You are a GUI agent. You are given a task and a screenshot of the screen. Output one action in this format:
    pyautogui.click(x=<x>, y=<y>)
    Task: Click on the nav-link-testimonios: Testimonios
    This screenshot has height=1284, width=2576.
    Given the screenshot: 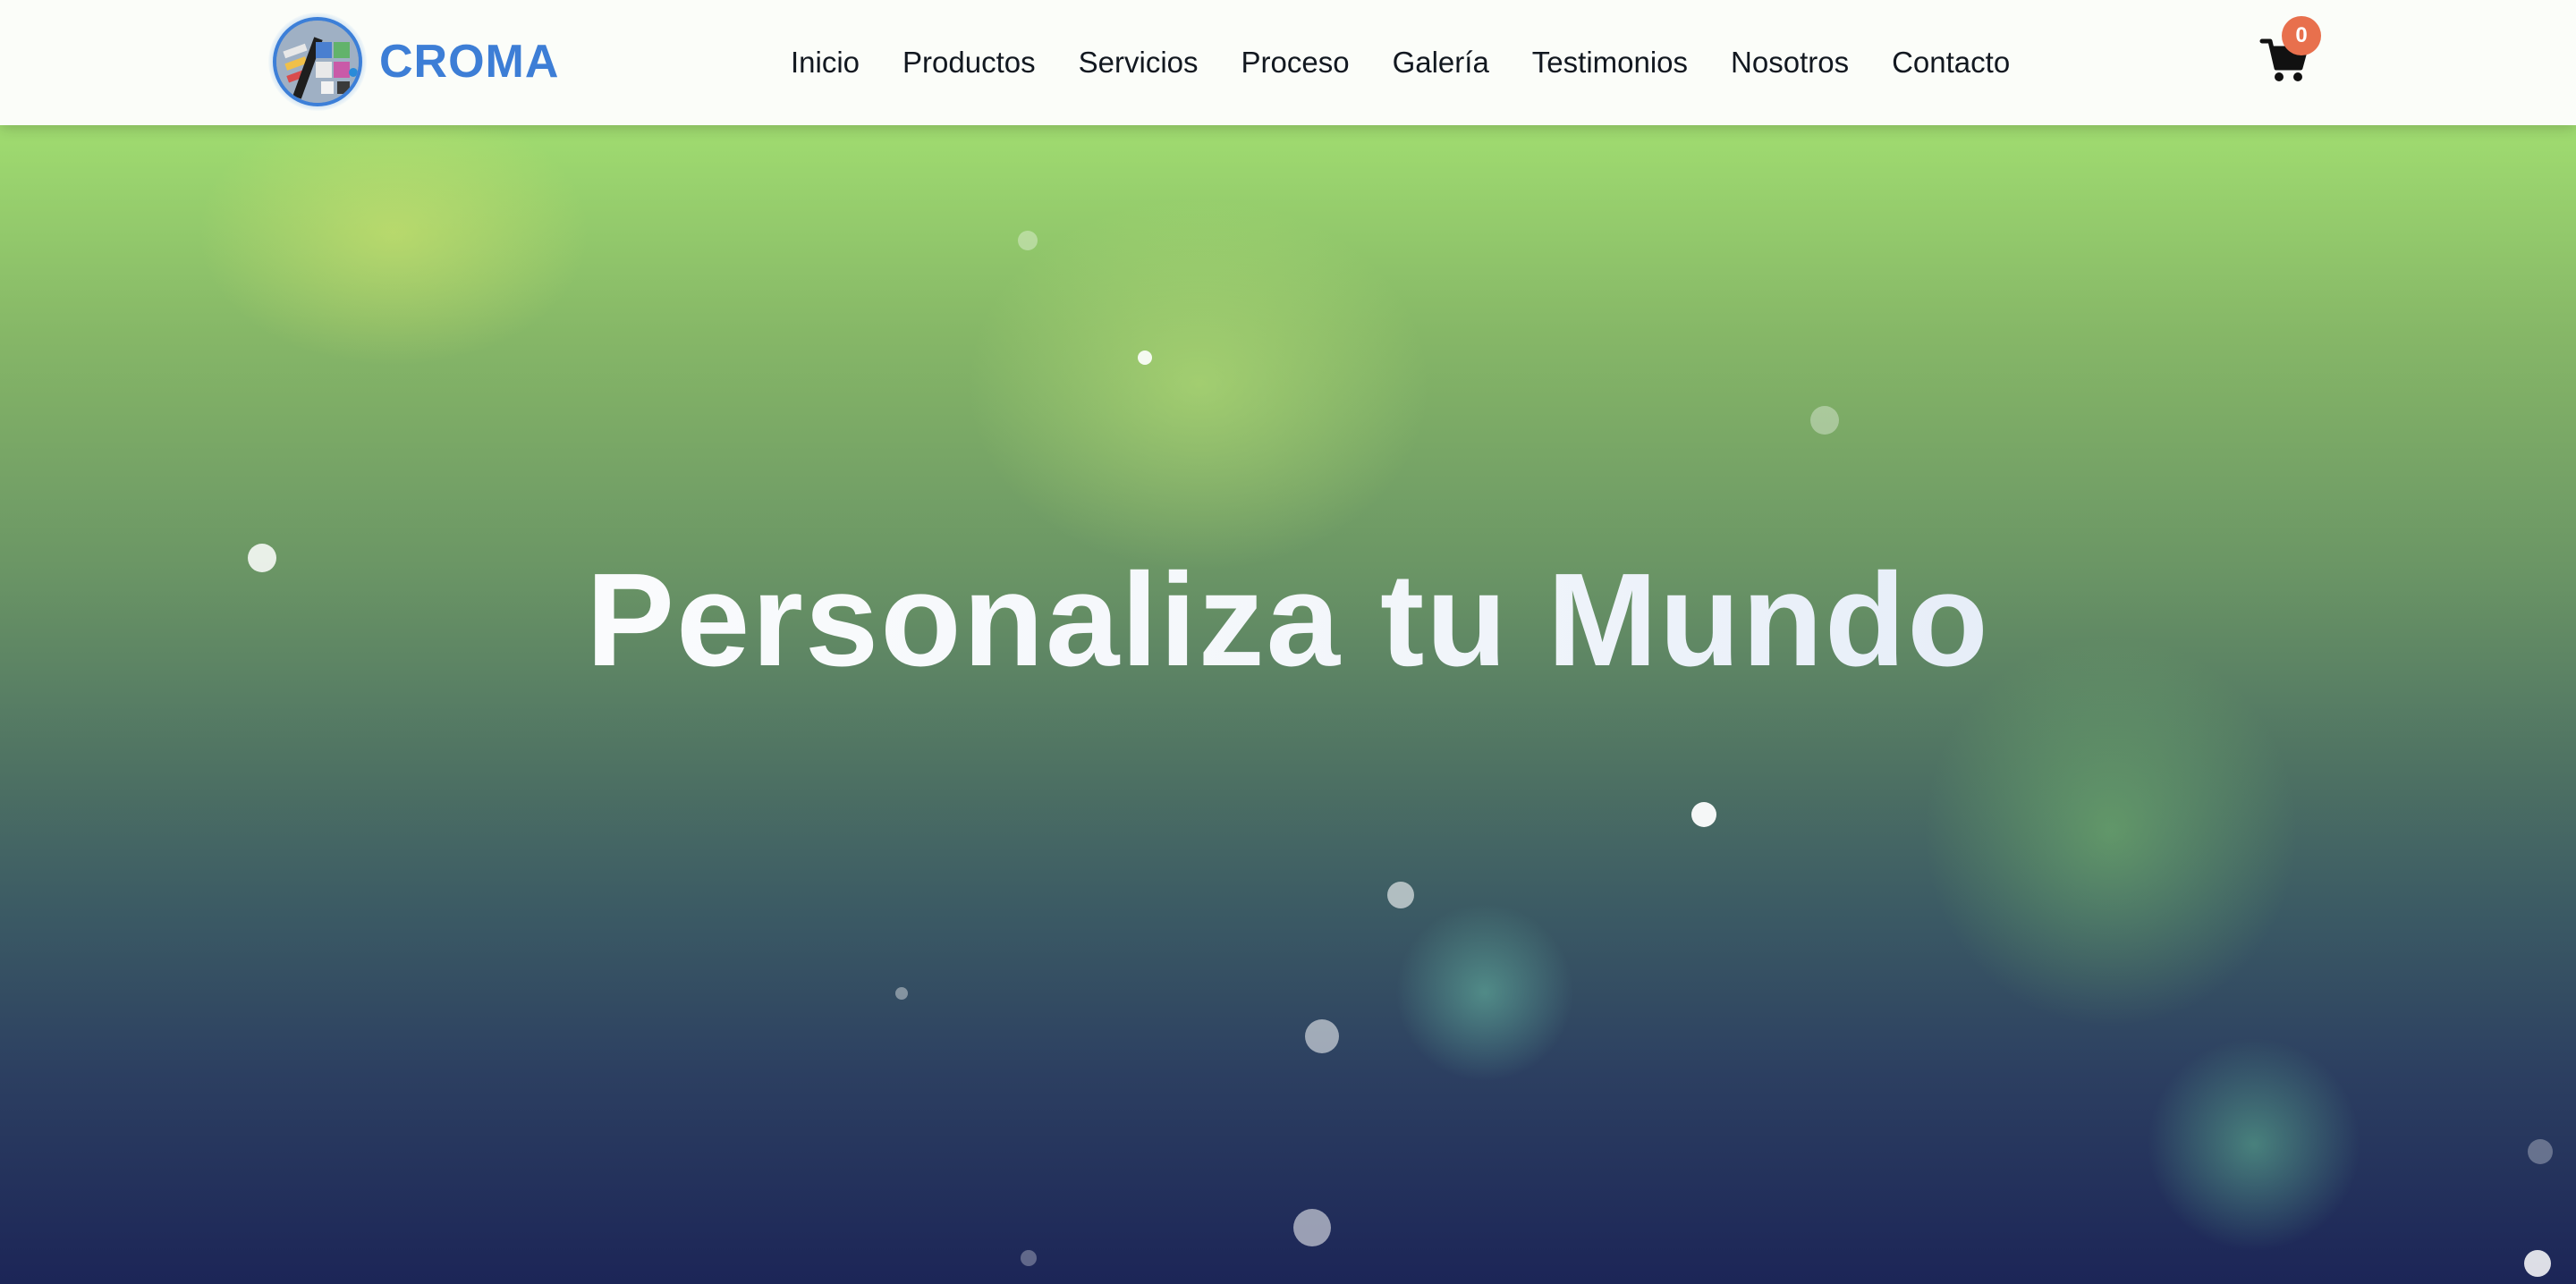 What is the action you would take?
    pyautogui.click(x=1610, y=63)
    